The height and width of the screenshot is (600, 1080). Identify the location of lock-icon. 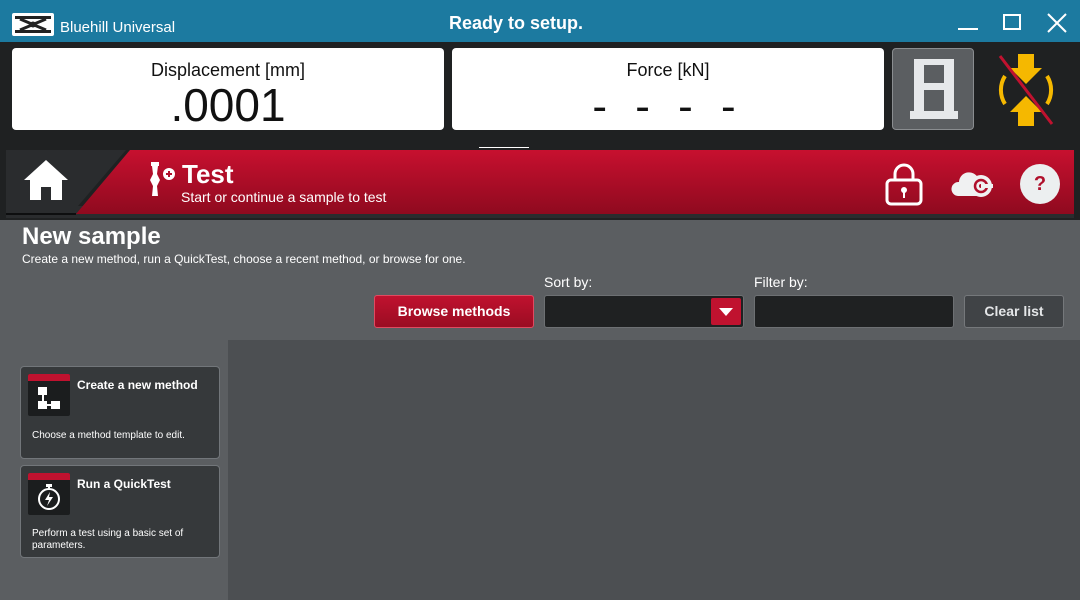
(904, 184).